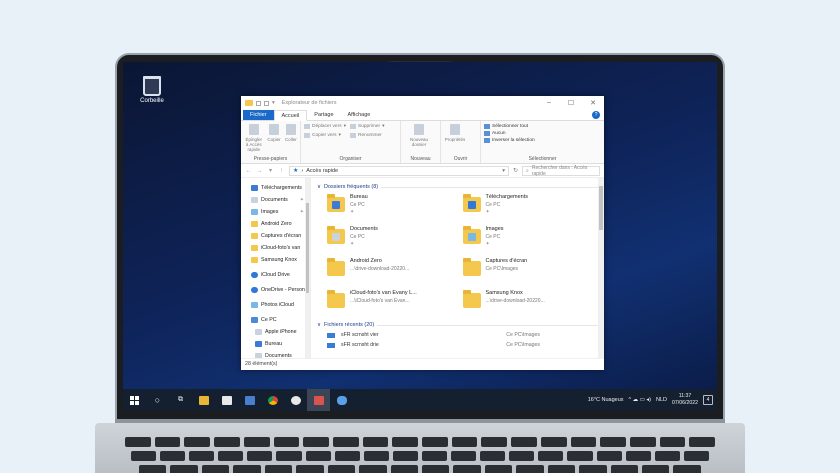 The width and height of the screenshot is (840, 473). I want to click on sidebar-item: Téléchargements✦, so click(277, 188).